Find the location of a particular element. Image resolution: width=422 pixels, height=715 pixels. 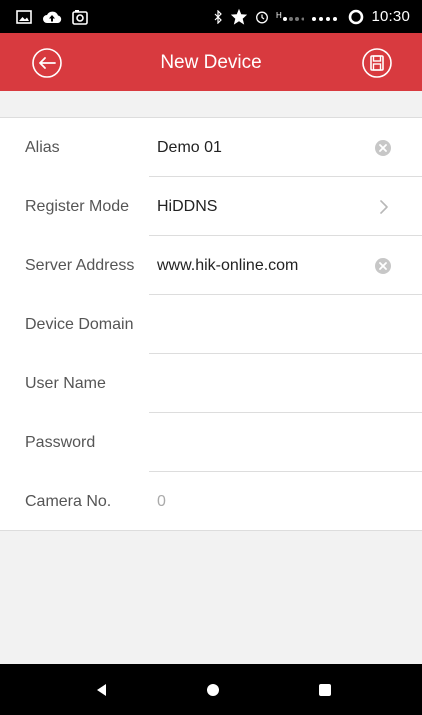

bluetooth-icon is located at coordinates (218, 16).